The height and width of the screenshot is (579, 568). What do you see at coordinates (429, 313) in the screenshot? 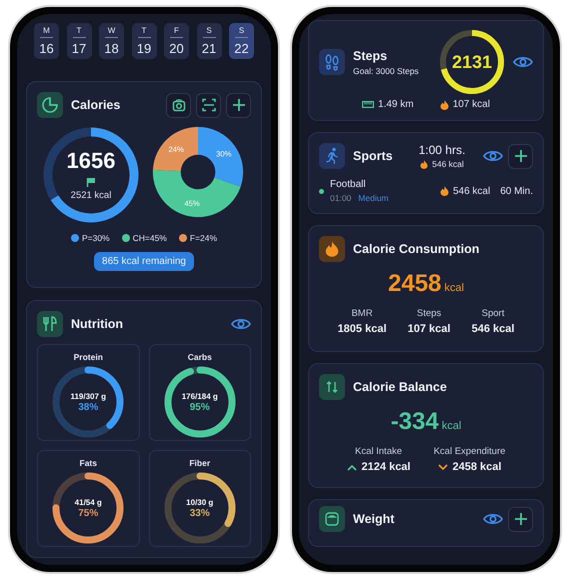
I see `stat-label: Steps` at bounding box center [429, 313].